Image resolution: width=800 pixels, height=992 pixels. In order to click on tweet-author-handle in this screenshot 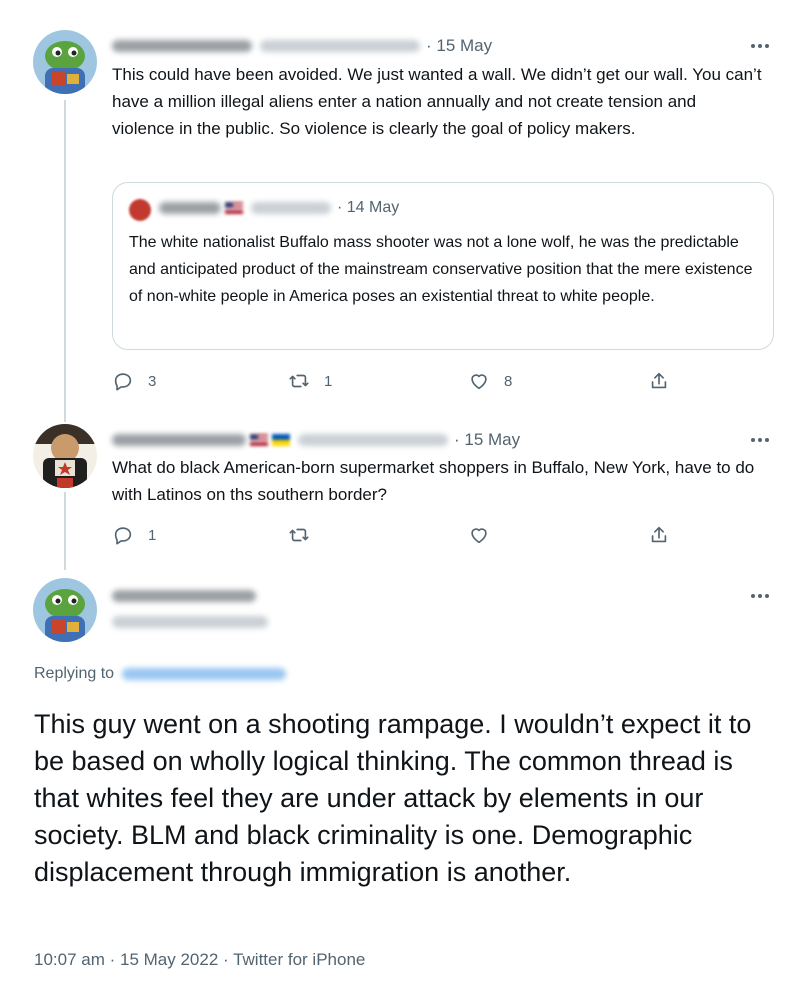, I will do `click(190, 622)`.